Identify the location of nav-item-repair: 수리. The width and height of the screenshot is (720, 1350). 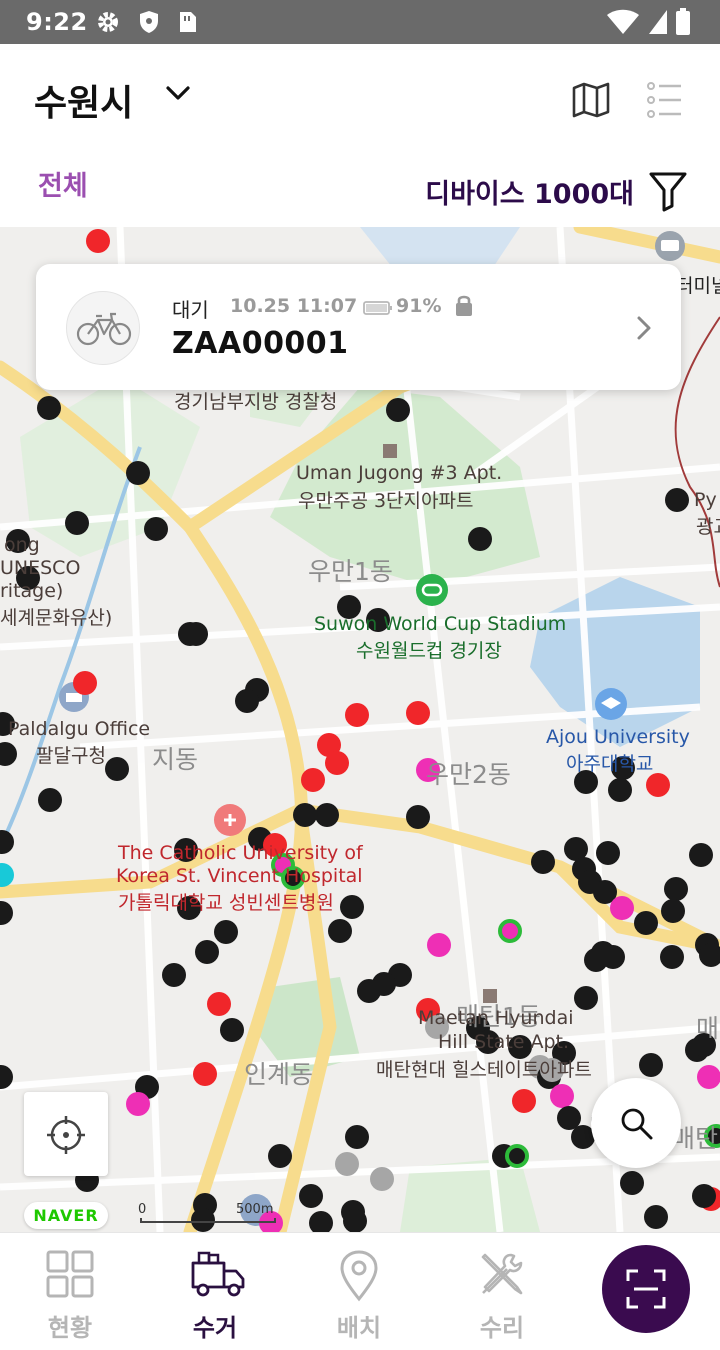
(502, 1291).